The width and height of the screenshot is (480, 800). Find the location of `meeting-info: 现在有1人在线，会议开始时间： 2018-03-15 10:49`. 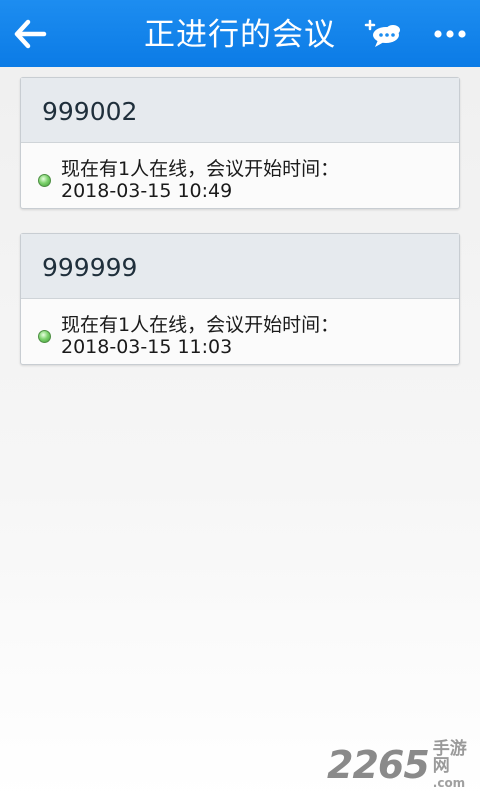

meeting-info: 现在有1人在线，会议开始时间： 2018-03-15 10:49 is located at coordinates (240, 176).